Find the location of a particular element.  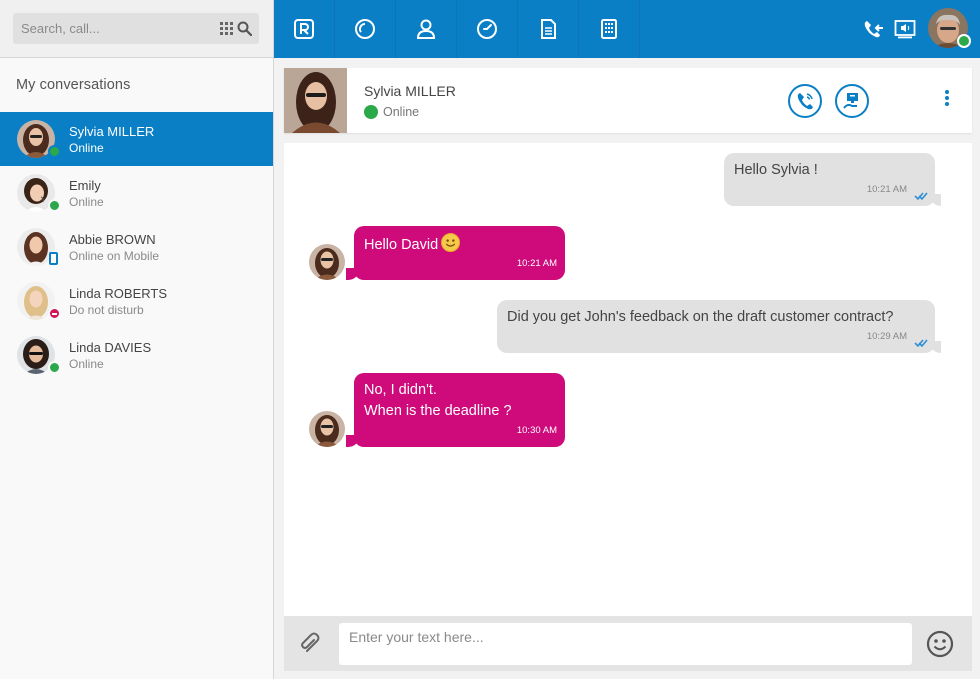

nav-recent-button is located at coordinates (365, 29).